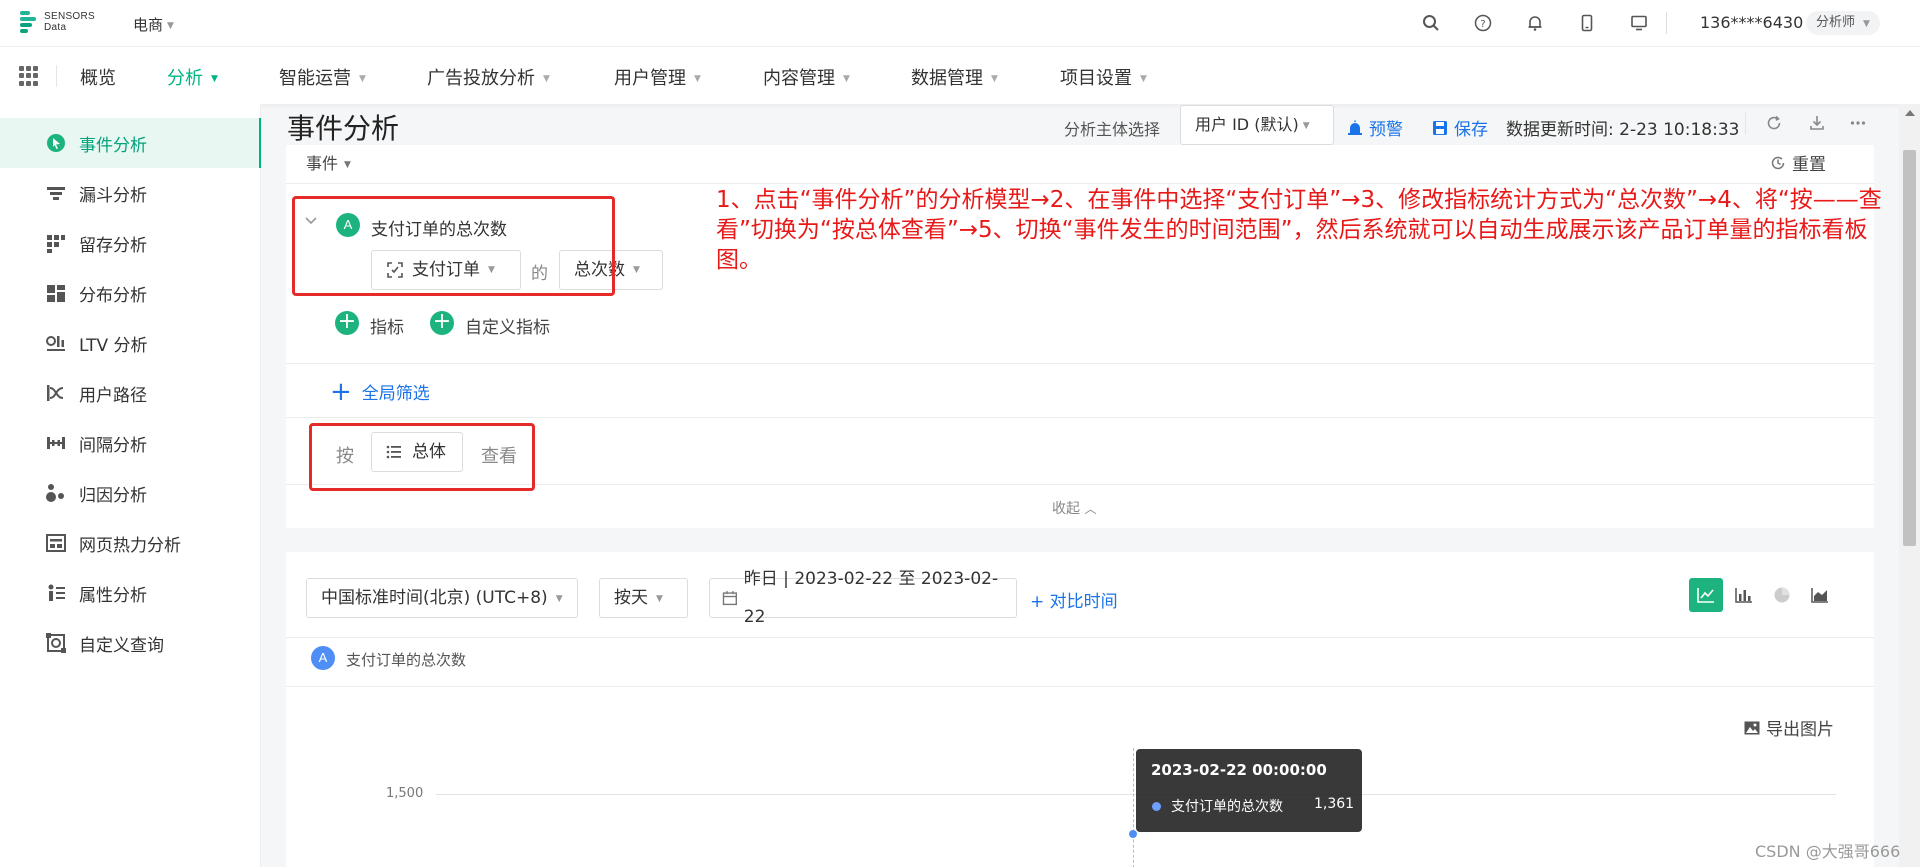 This screenshot has height=867, width=1920. Describe the element at coordinates (113, 595) in the screenshot. I see `sidebar-item-label: 属性分析` at that location.